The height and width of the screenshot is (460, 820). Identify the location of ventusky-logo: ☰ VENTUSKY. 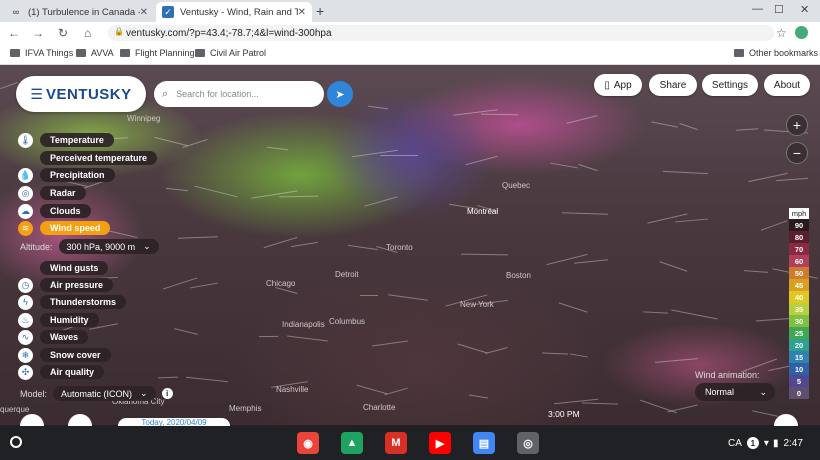
(81, 94).